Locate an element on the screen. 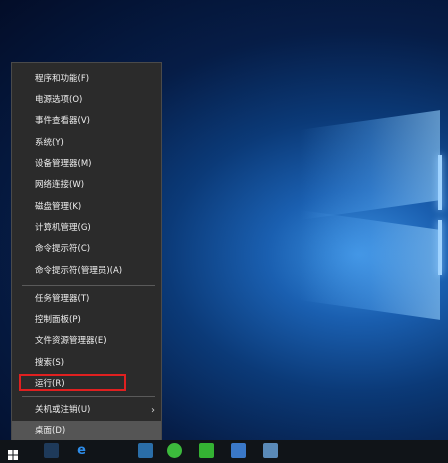 The height and width of the screenshot is (463, 448). pen-app-icon is located at coordinates (270, 450).